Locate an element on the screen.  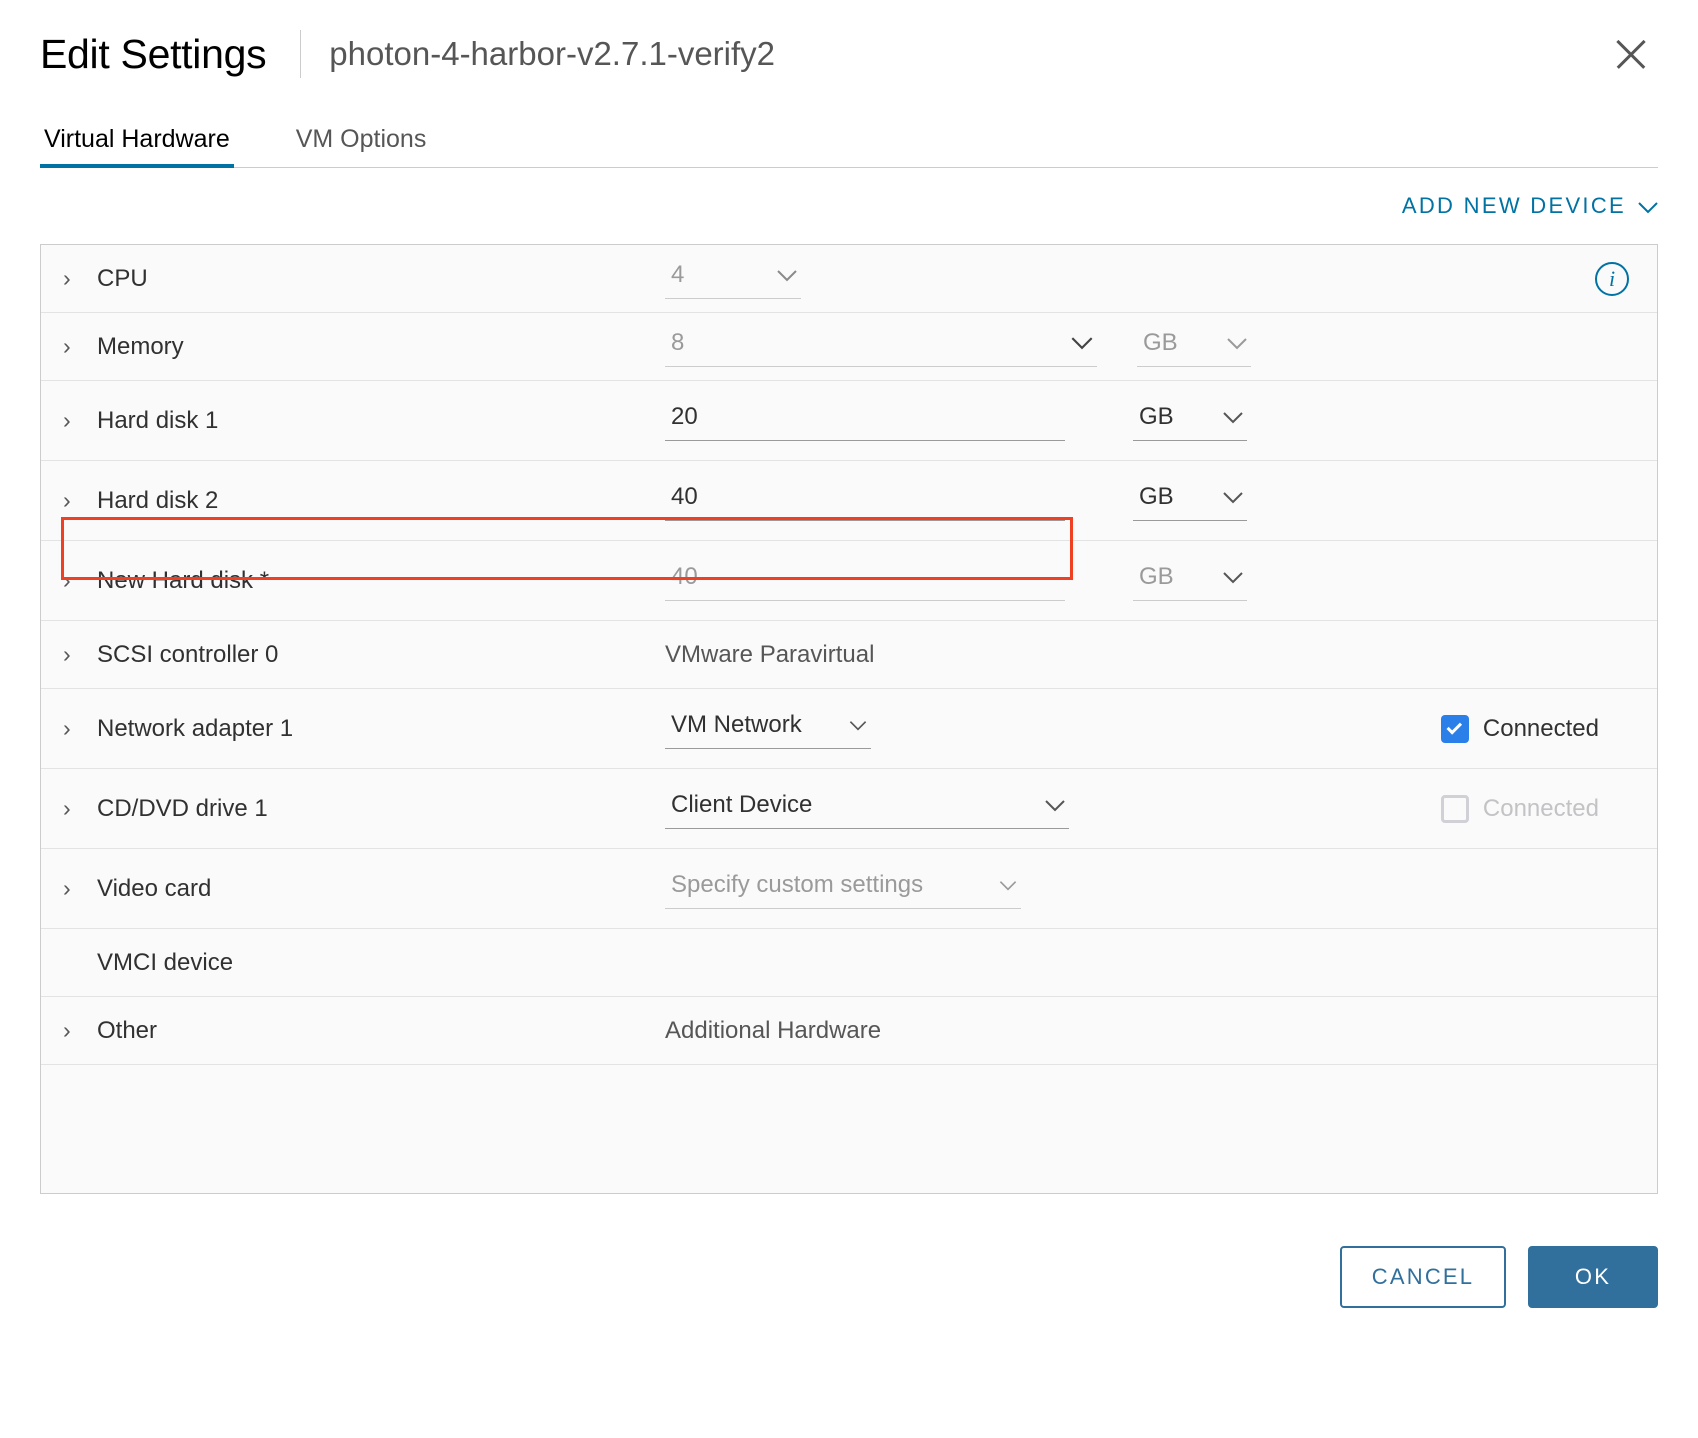
hard-disk-2-value-cell: GB is located at coordinates (956, 500).